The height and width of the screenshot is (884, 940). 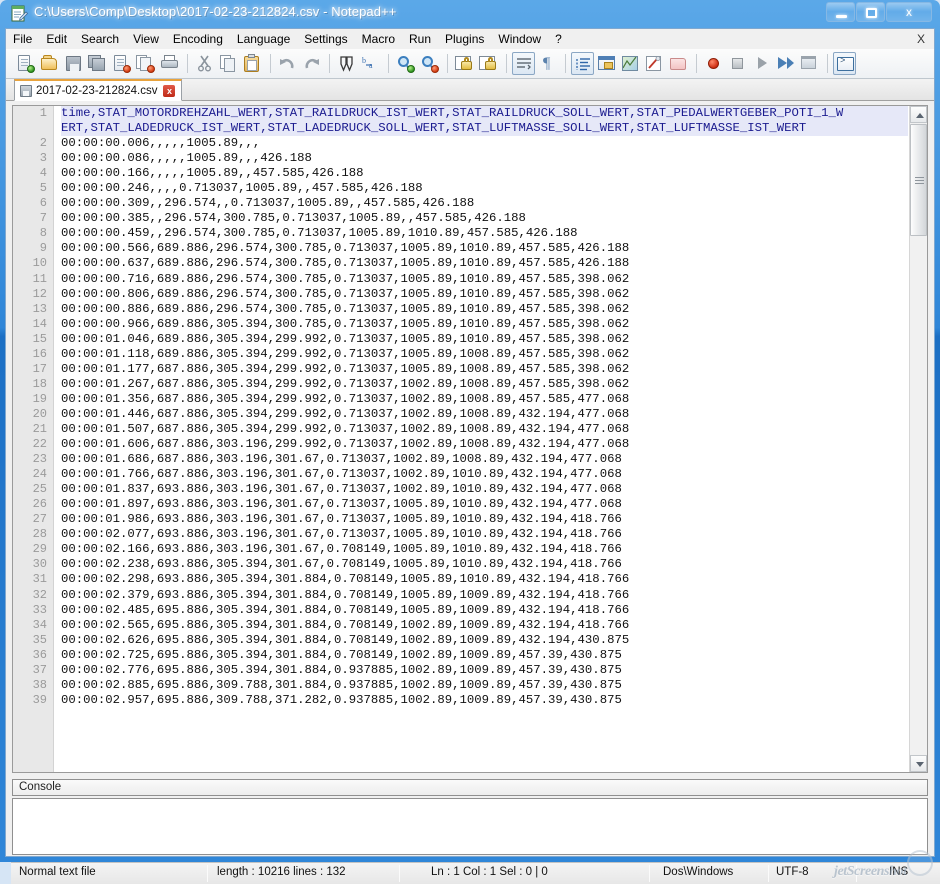 What do you see at coordinates (523, 63) in the screenshot?
I see `word-wrap-icon` at bounding box center [523, 63].